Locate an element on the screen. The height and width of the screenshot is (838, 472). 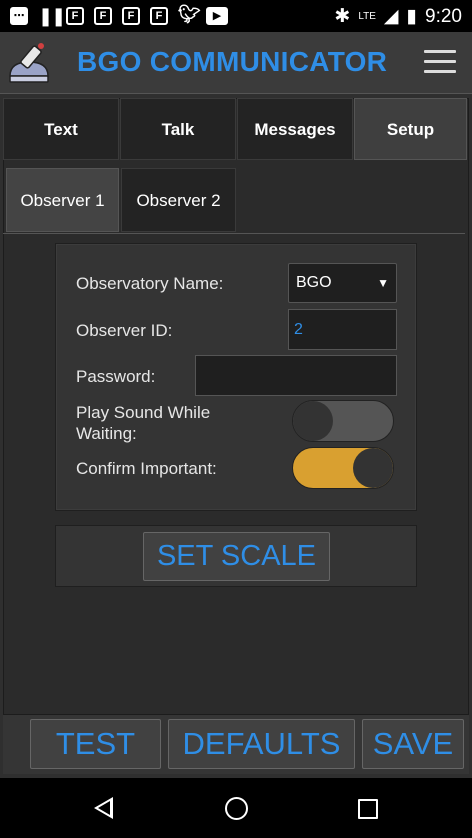
defaults-button: DEFAULTS is located at coordinates (261, 744).